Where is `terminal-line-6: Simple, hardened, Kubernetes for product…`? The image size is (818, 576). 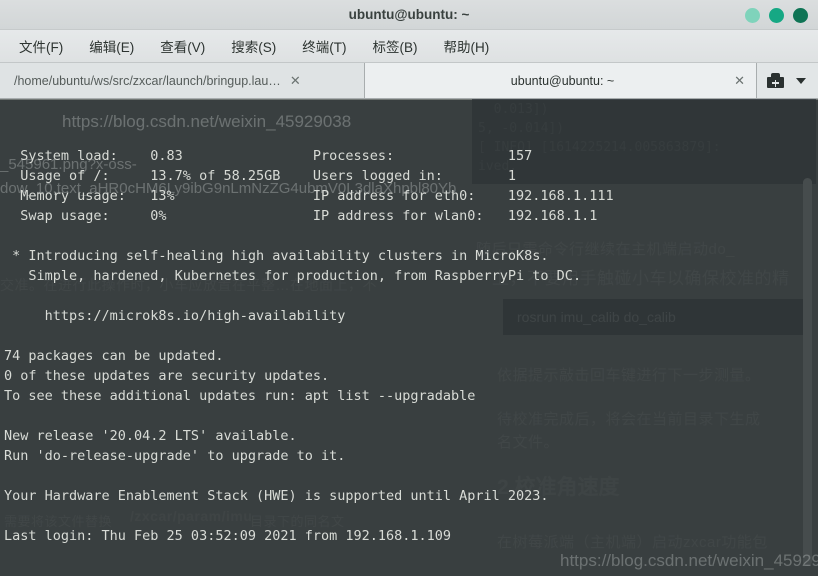
terminal-line-6: Simple, hardened, Kubernetes for product… is located at coordinates (293, 276).